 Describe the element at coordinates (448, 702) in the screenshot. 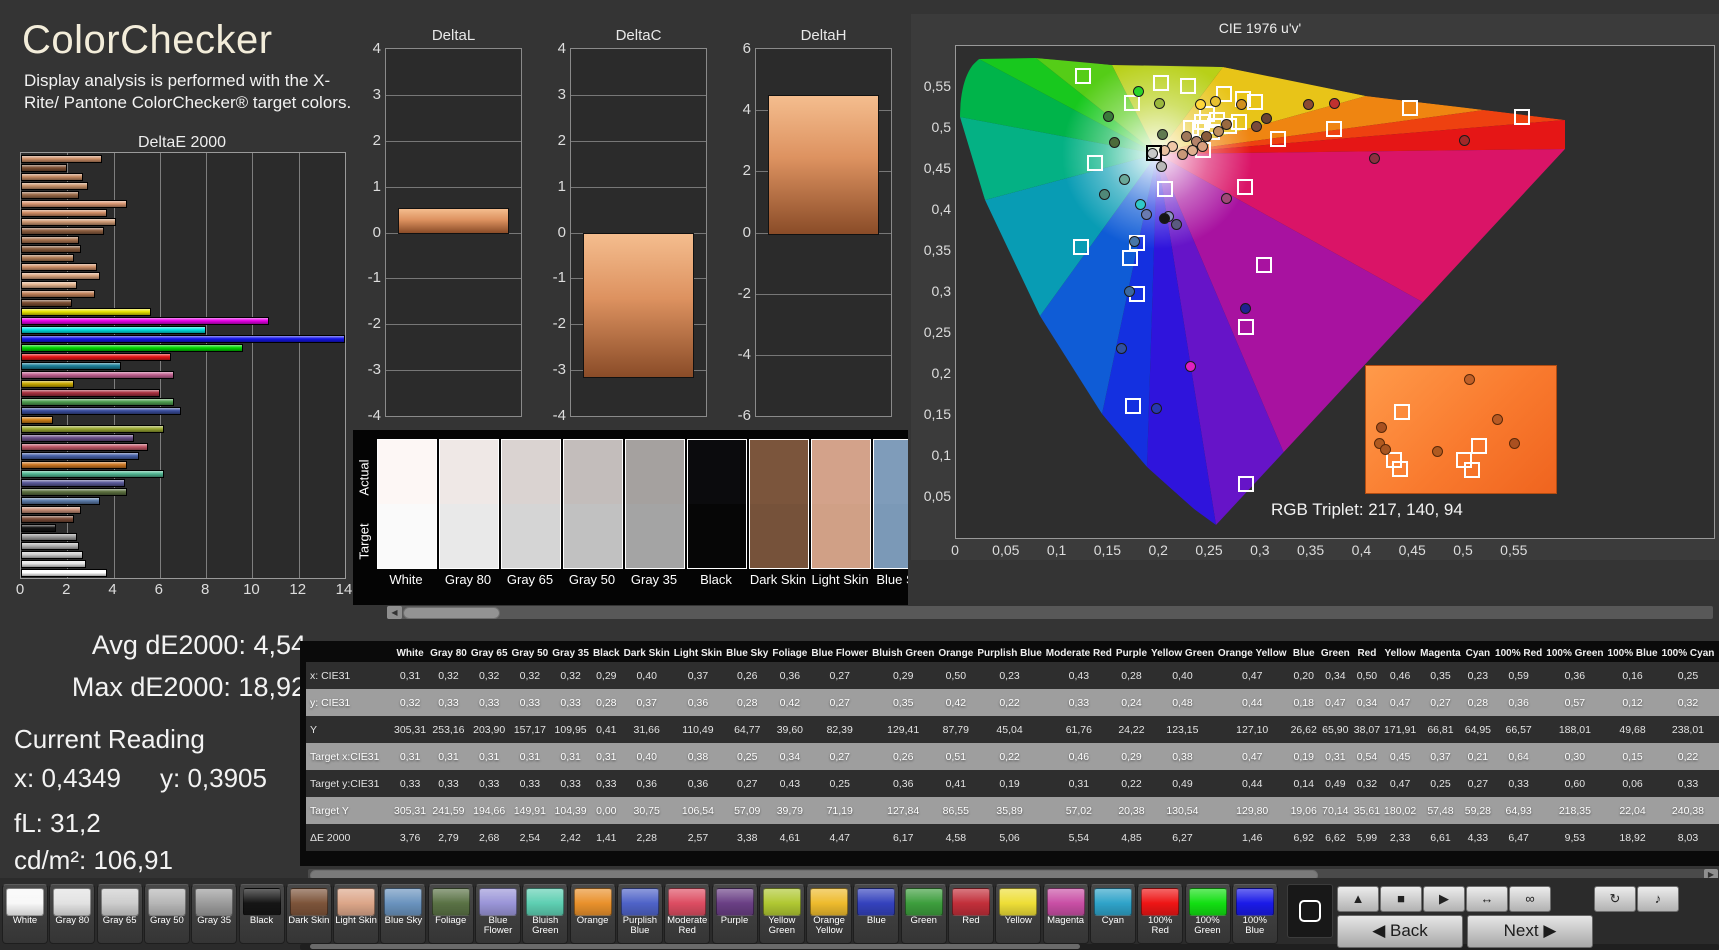

I see `table-cell: 0,33` at that location.